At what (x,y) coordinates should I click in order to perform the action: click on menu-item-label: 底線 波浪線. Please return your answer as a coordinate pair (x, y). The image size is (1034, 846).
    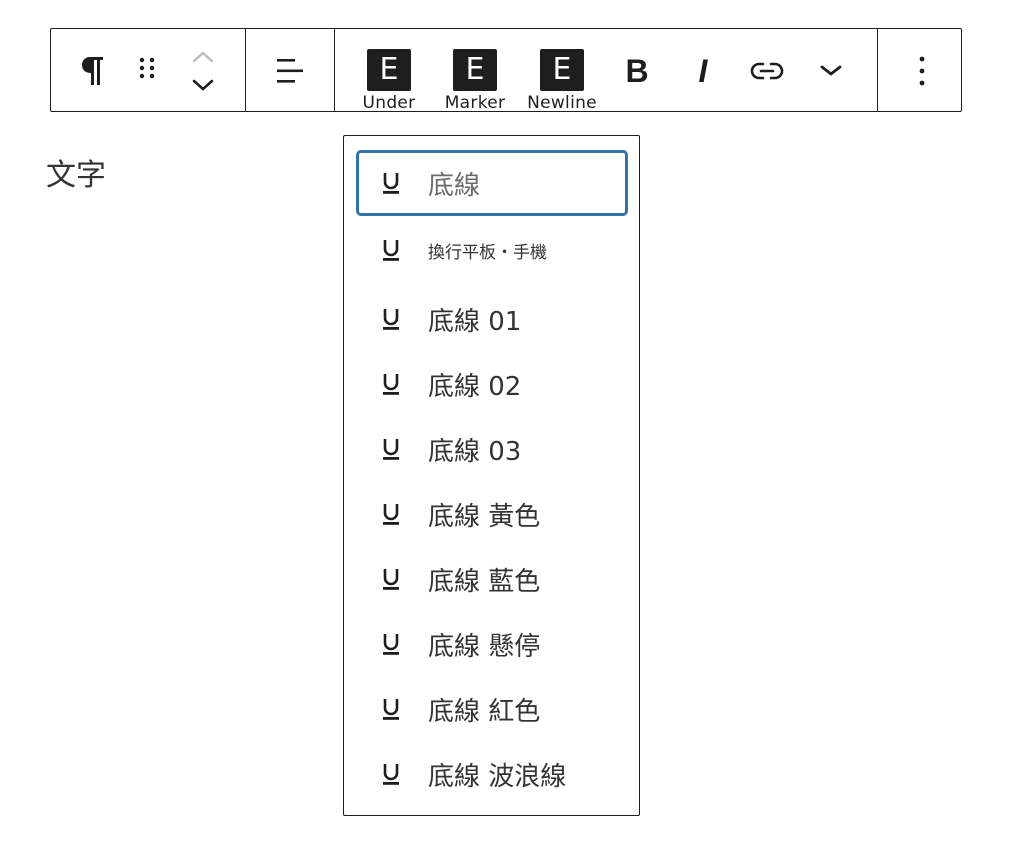
    Looking at the image, I should click on (497, 776).